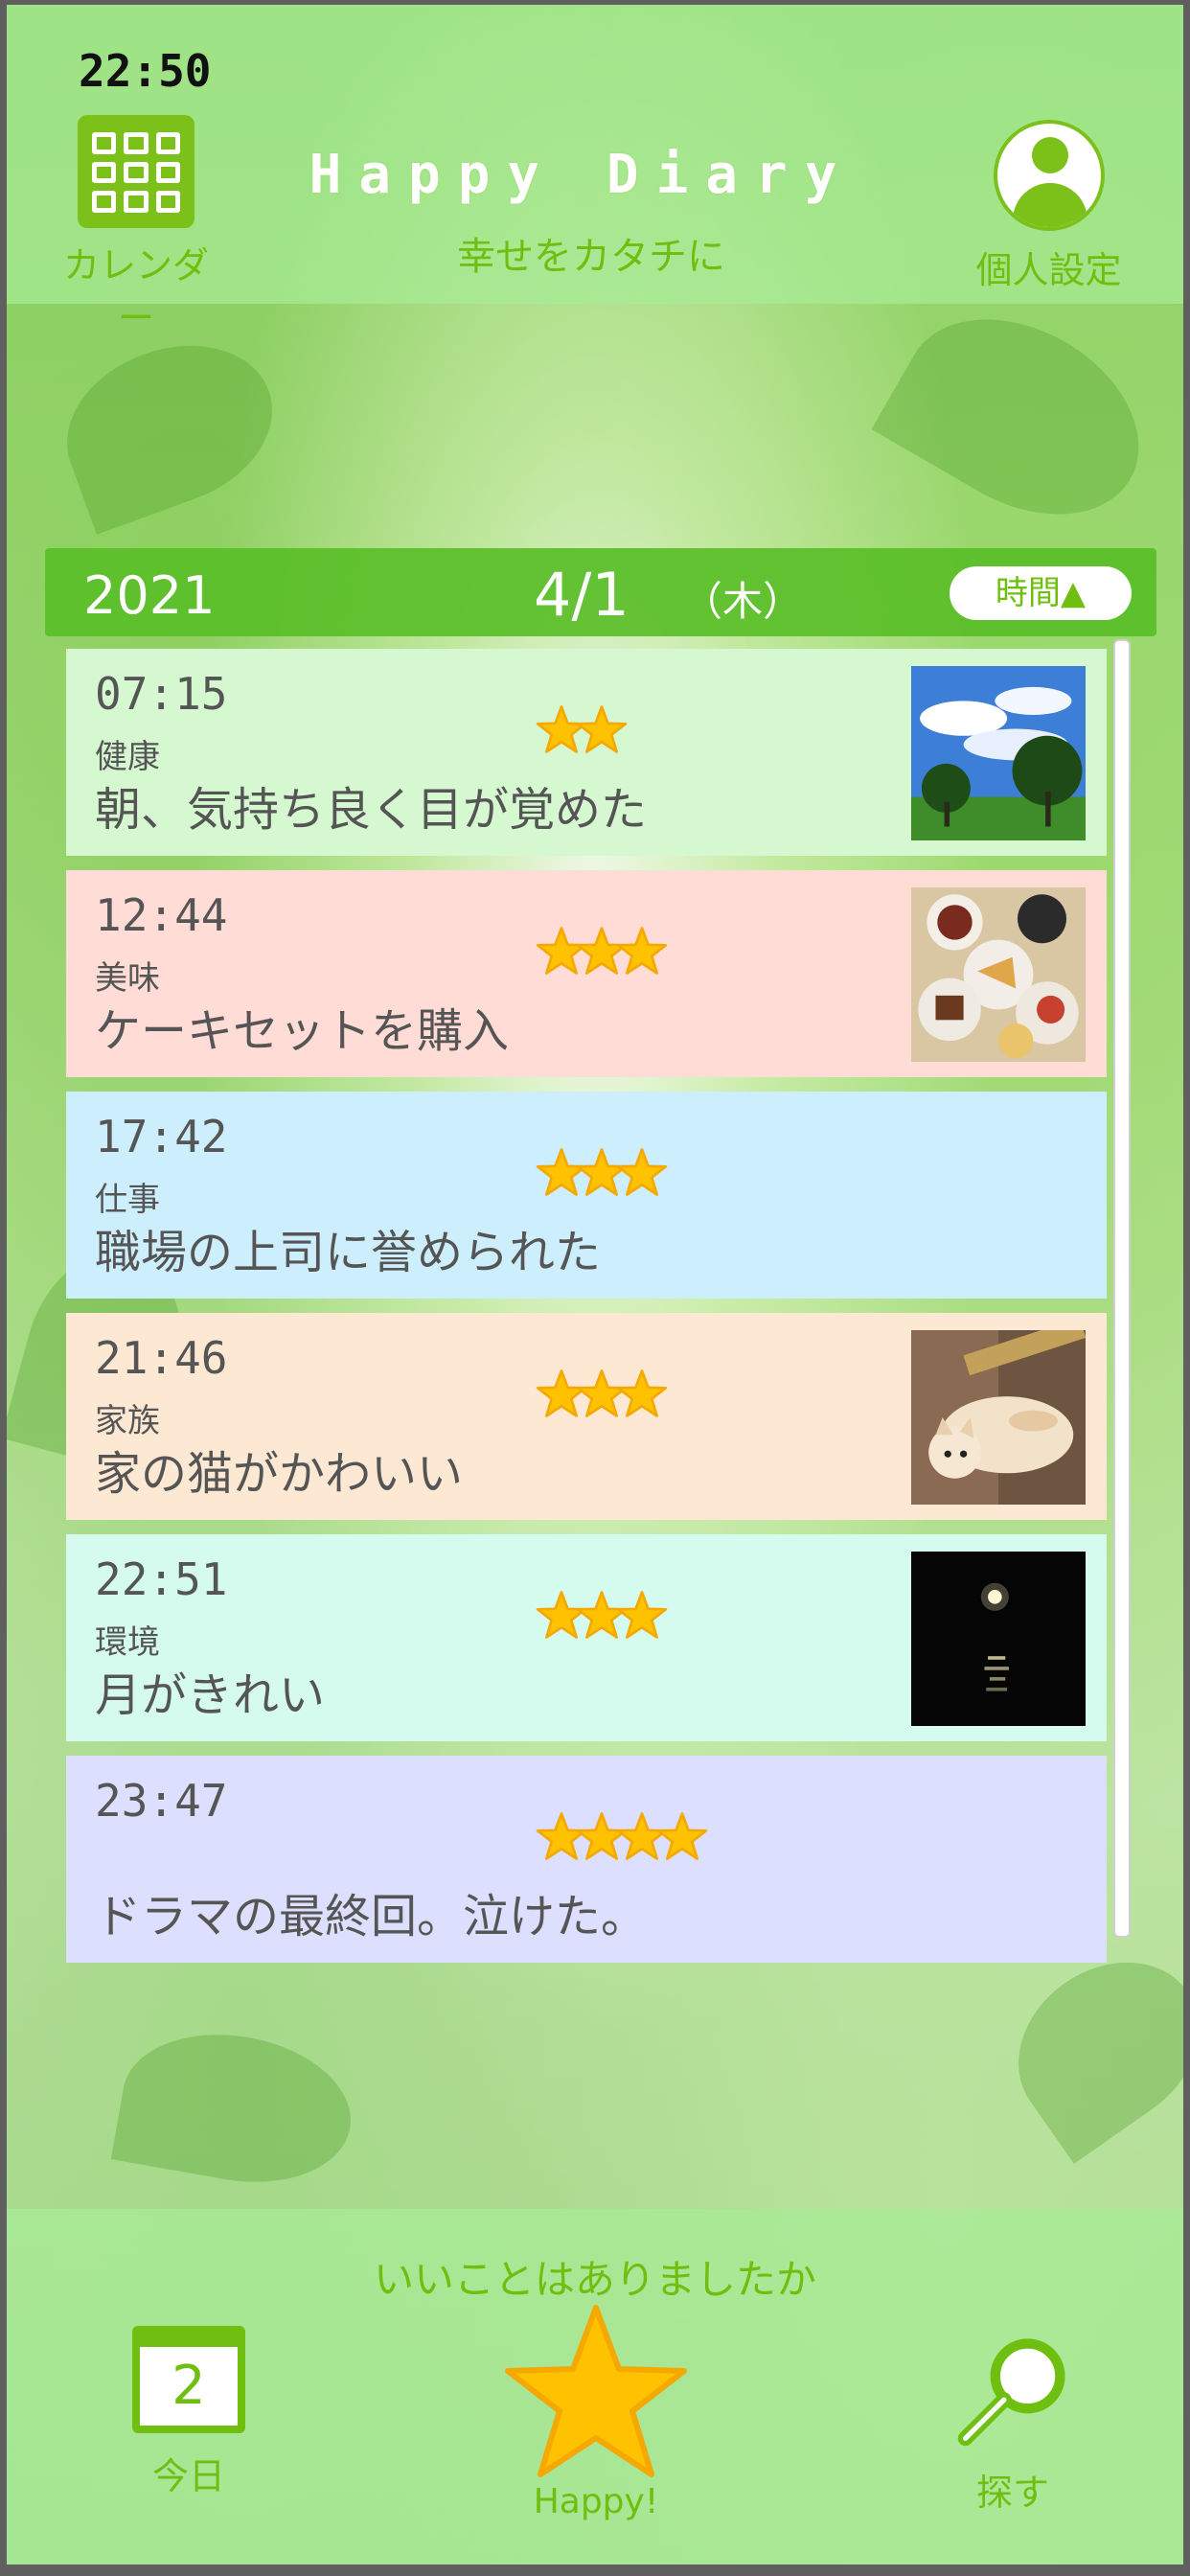 Image resolution: width=1190 pixels, height=2576 pixels. I want to click on search-label: 探す, so click(1012, 2493).